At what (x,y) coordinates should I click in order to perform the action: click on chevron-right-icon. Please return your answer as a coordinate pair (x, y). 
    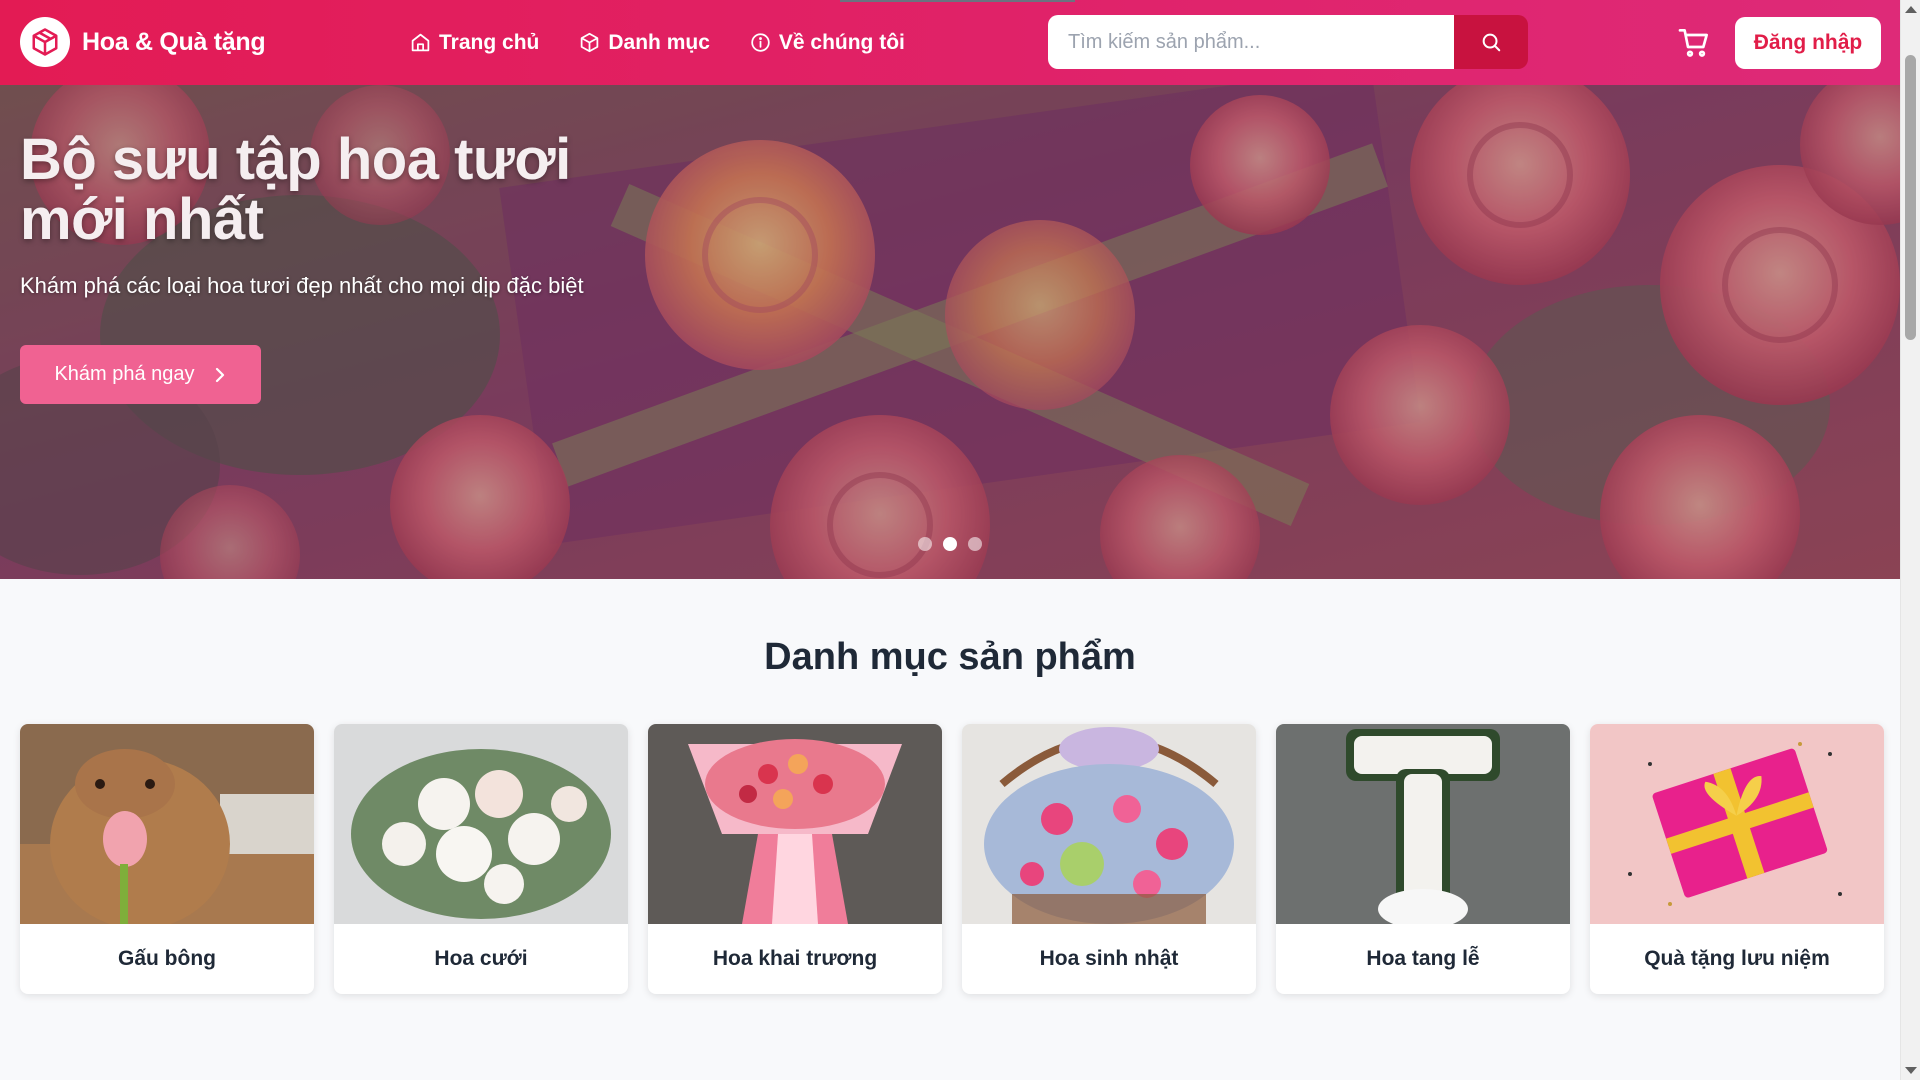
    Looking at the image, I should click on (219, 374).